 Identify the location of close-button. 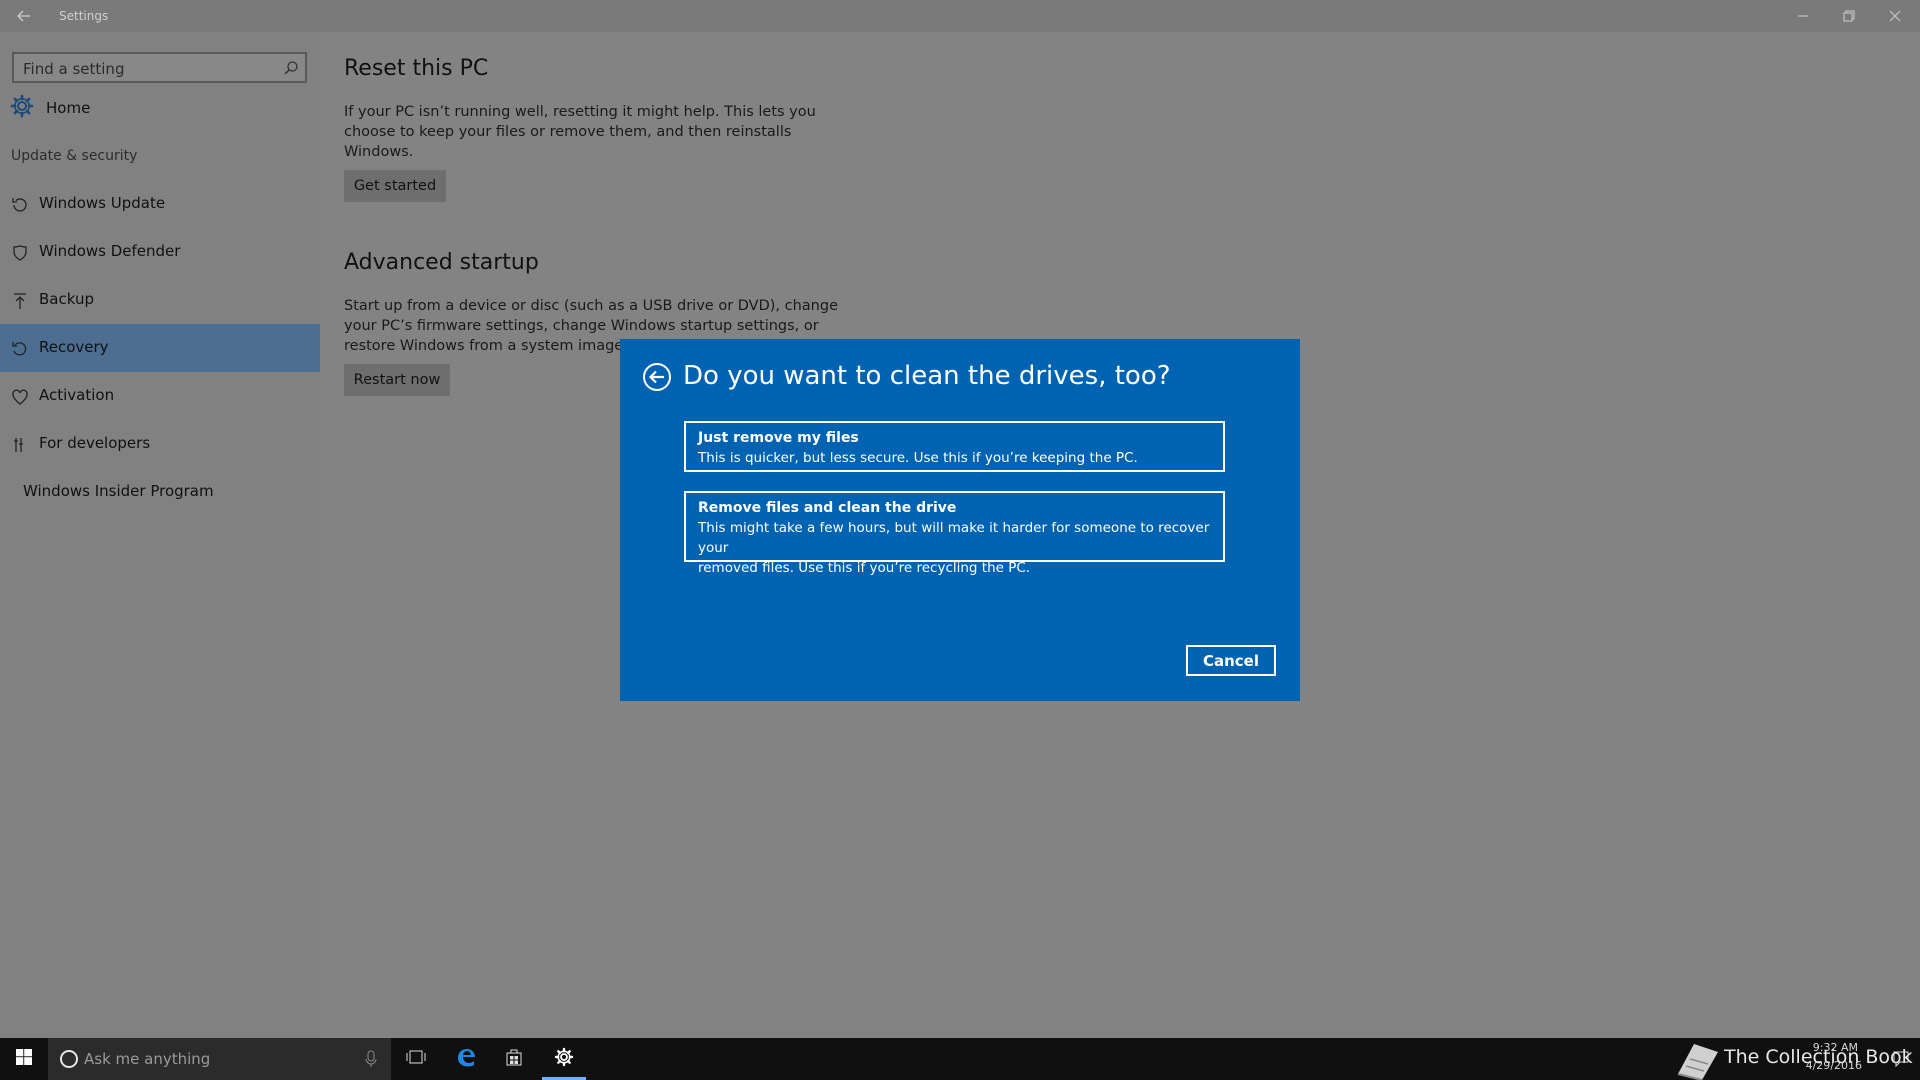
(1895, 16).